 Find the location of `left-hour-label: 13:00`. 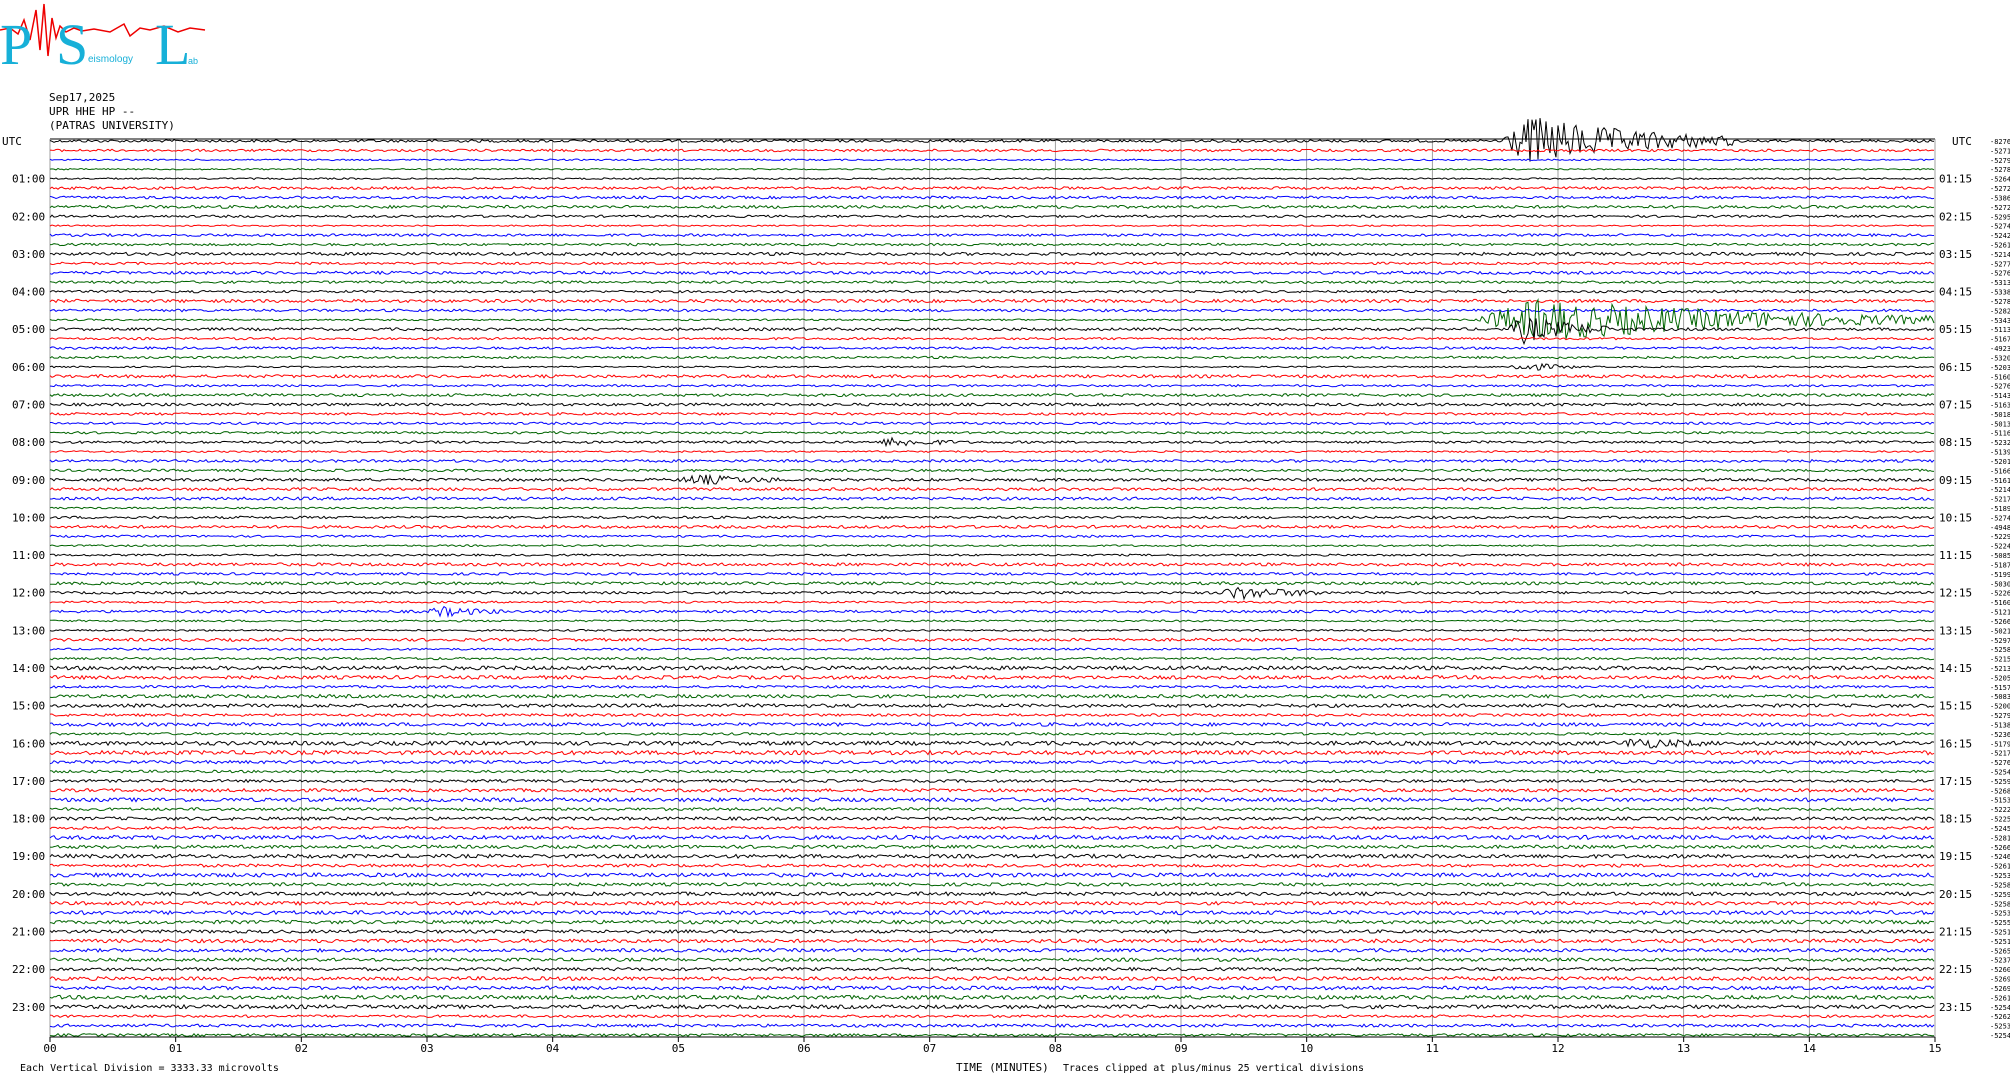

left-hour-label: 13:00 is located at coordinates (28, 630).